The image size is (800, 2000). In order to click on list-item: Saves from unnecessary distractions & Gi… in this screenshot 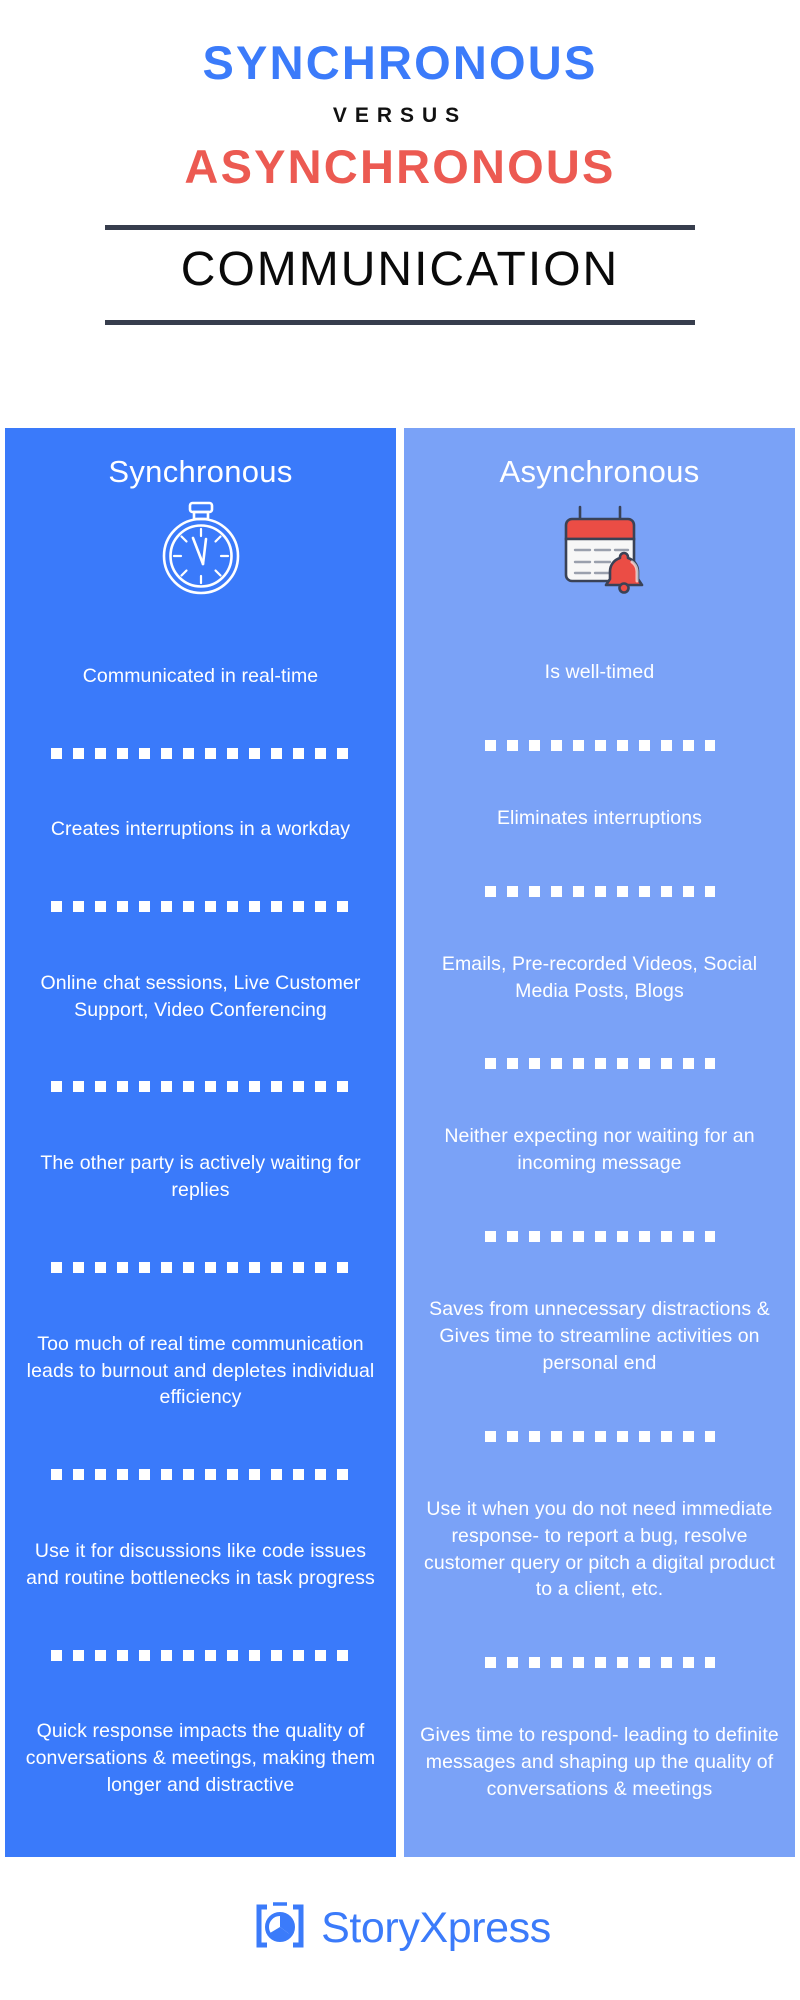, I will do `click(599, 1336)`.